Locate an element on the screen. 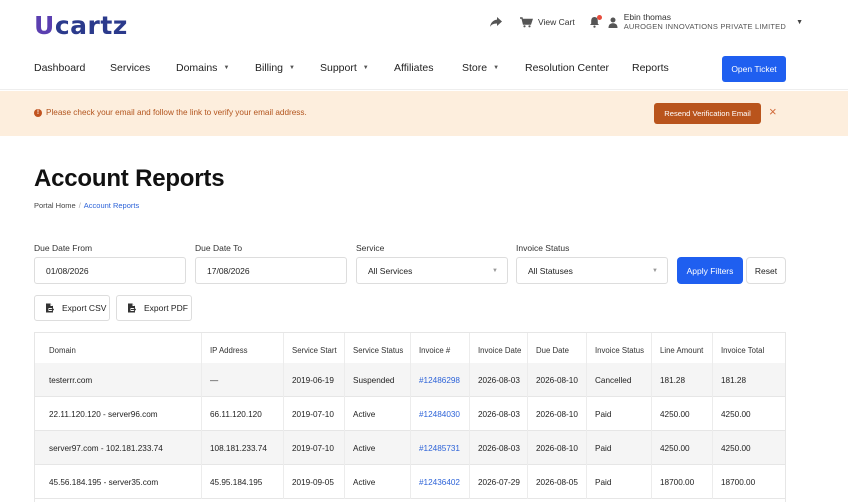 The height and width of the screenshot is (502, 848). cell-line-amount: 4250.00 is located at coordinates (682, 448).